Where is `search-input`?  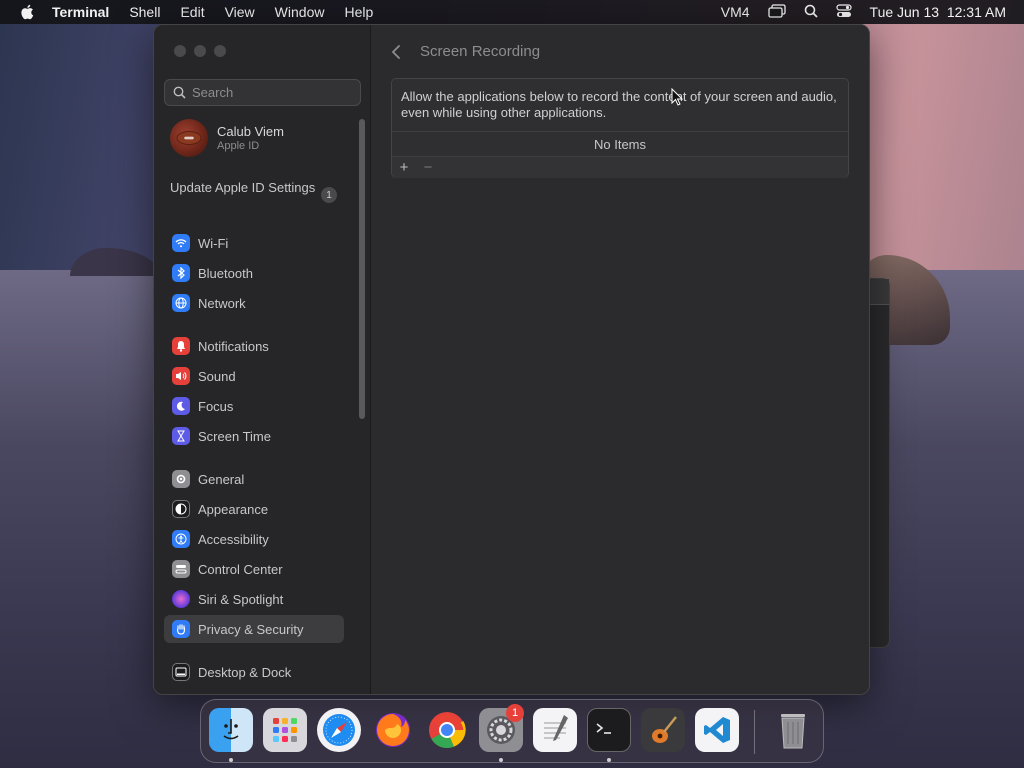 search-input is located at coordinates (272, 92).